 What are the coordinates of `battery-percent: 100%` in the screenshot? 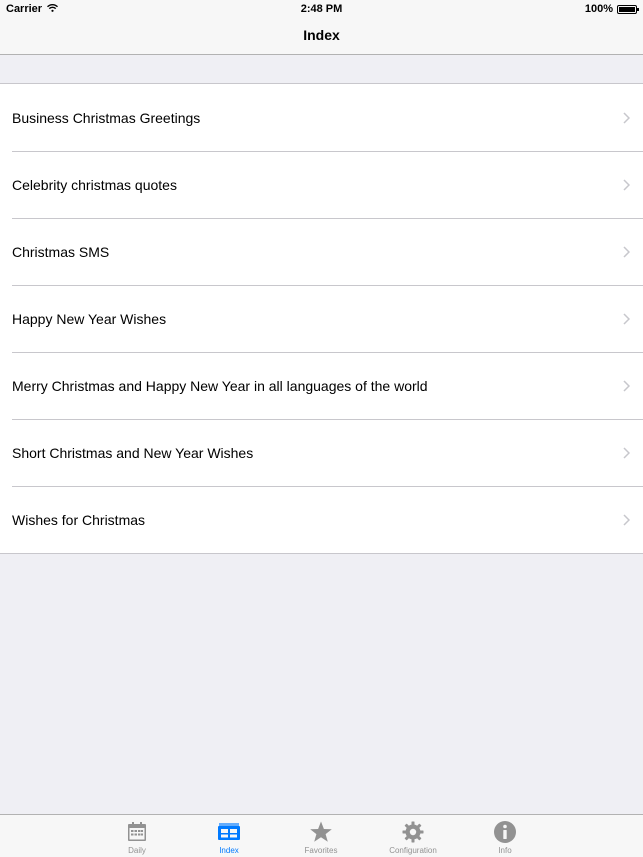 It's located at (598, 9).